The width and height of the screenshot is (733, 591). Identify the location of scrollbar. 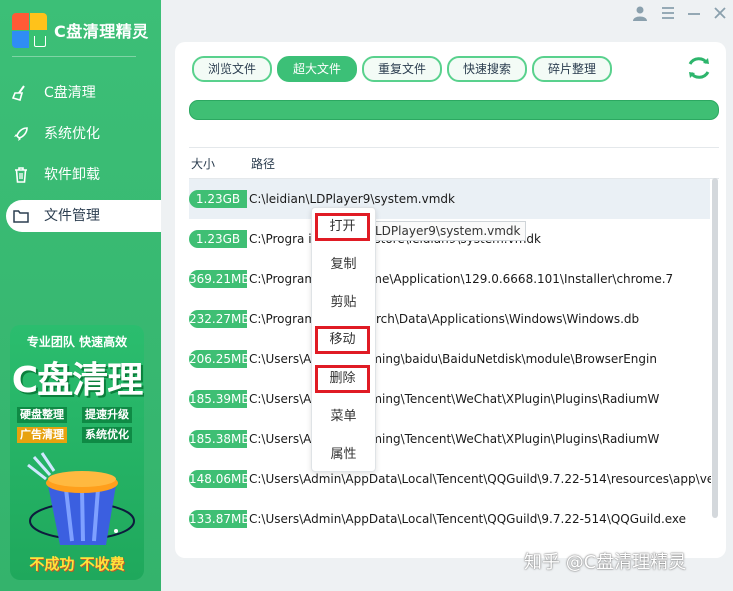
(715, 348).